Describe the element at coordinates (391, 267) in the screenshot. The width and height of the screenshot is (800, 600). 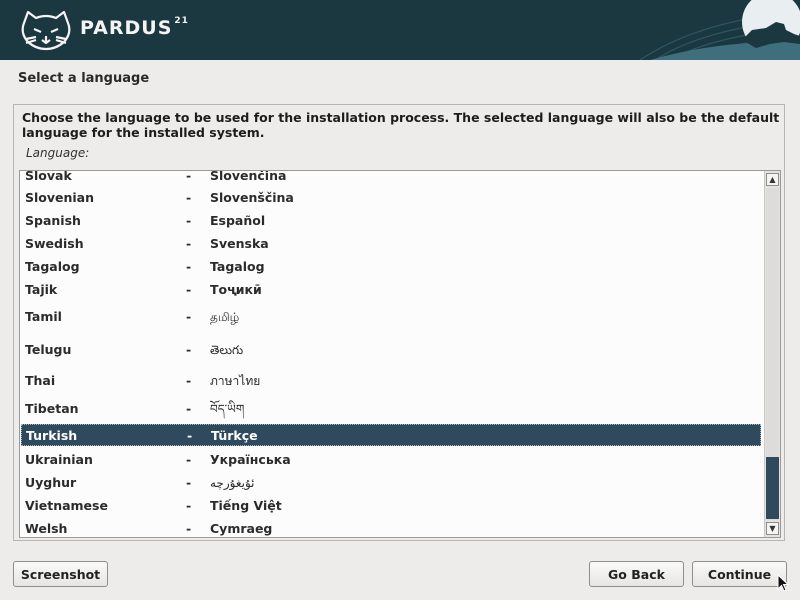
I see `language-row-tagalog: Tagalog - Tagalog` at that location.